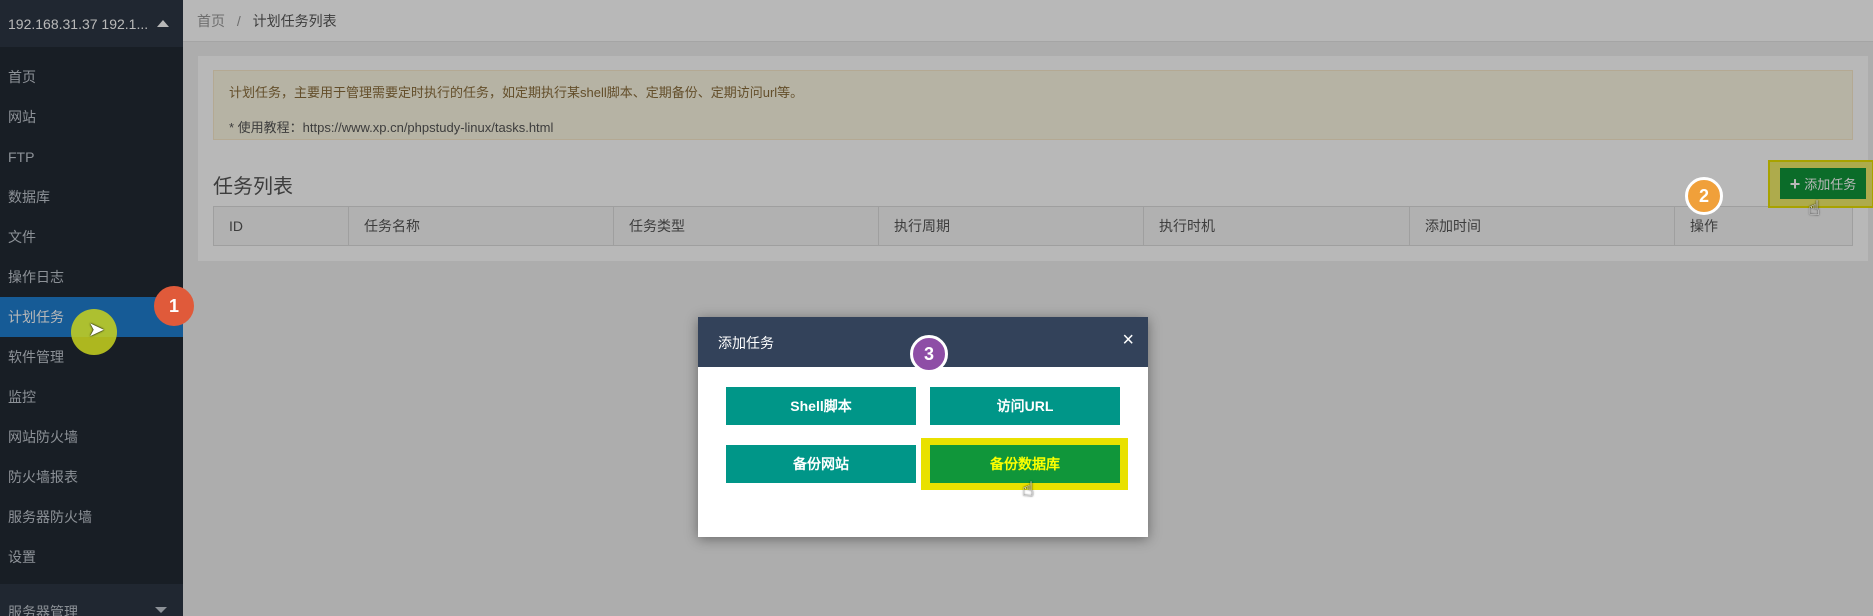 Image resolution: width=1873 pixels, height=616 pixels. Describe the element at coordinates (96, 330) in the screenshot. I see `cursor-pointer-icon: ➤` at that location.